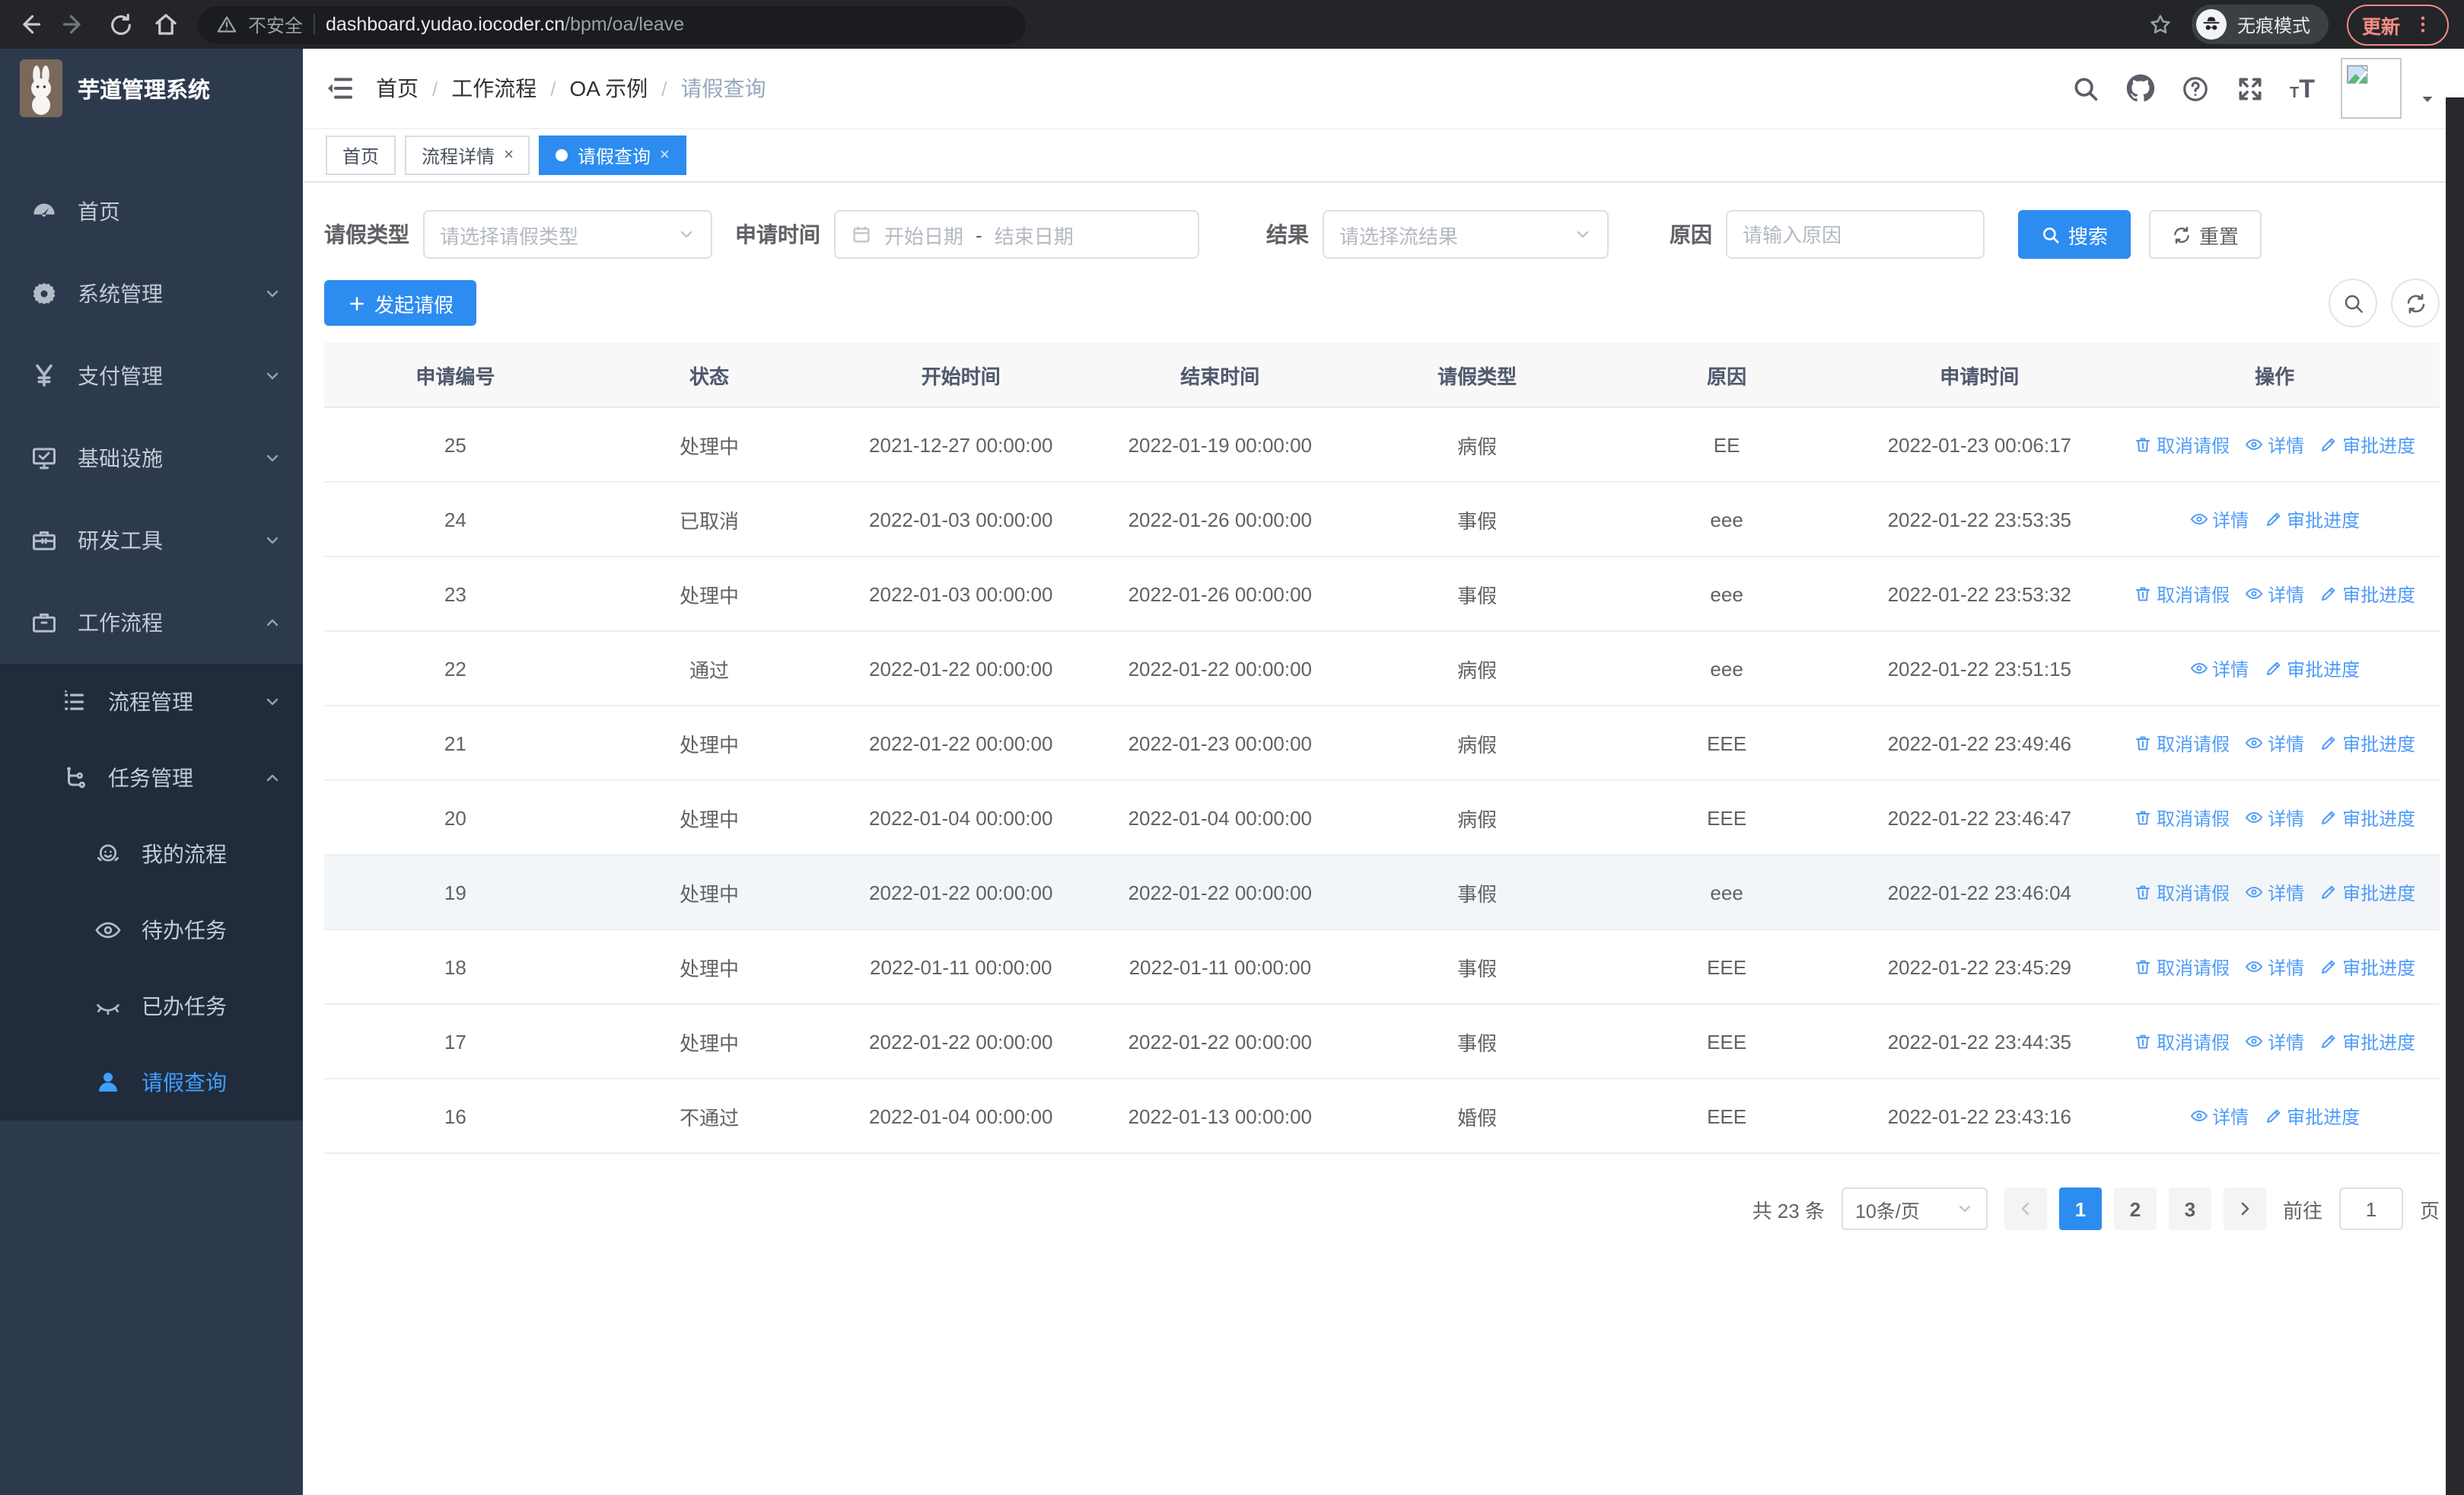 The width and height of the screenshot is (2464, 1495). What do you see at coordinates (1466, 234) in the screenshot?
I see `result-select: 请选择流结果` at bounding box center [1466, 234].